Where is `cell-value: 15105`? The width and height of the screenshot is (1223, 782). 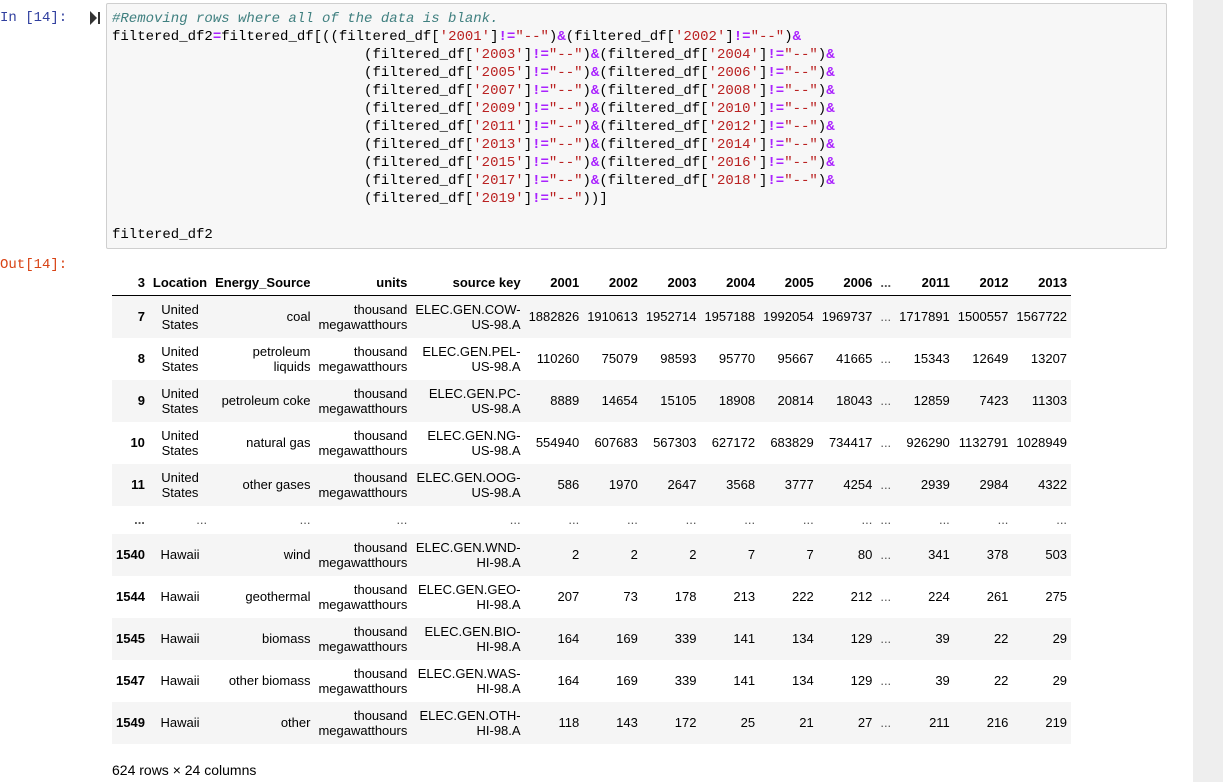 cell-value: 15105 is located at coordinates (678, 400).